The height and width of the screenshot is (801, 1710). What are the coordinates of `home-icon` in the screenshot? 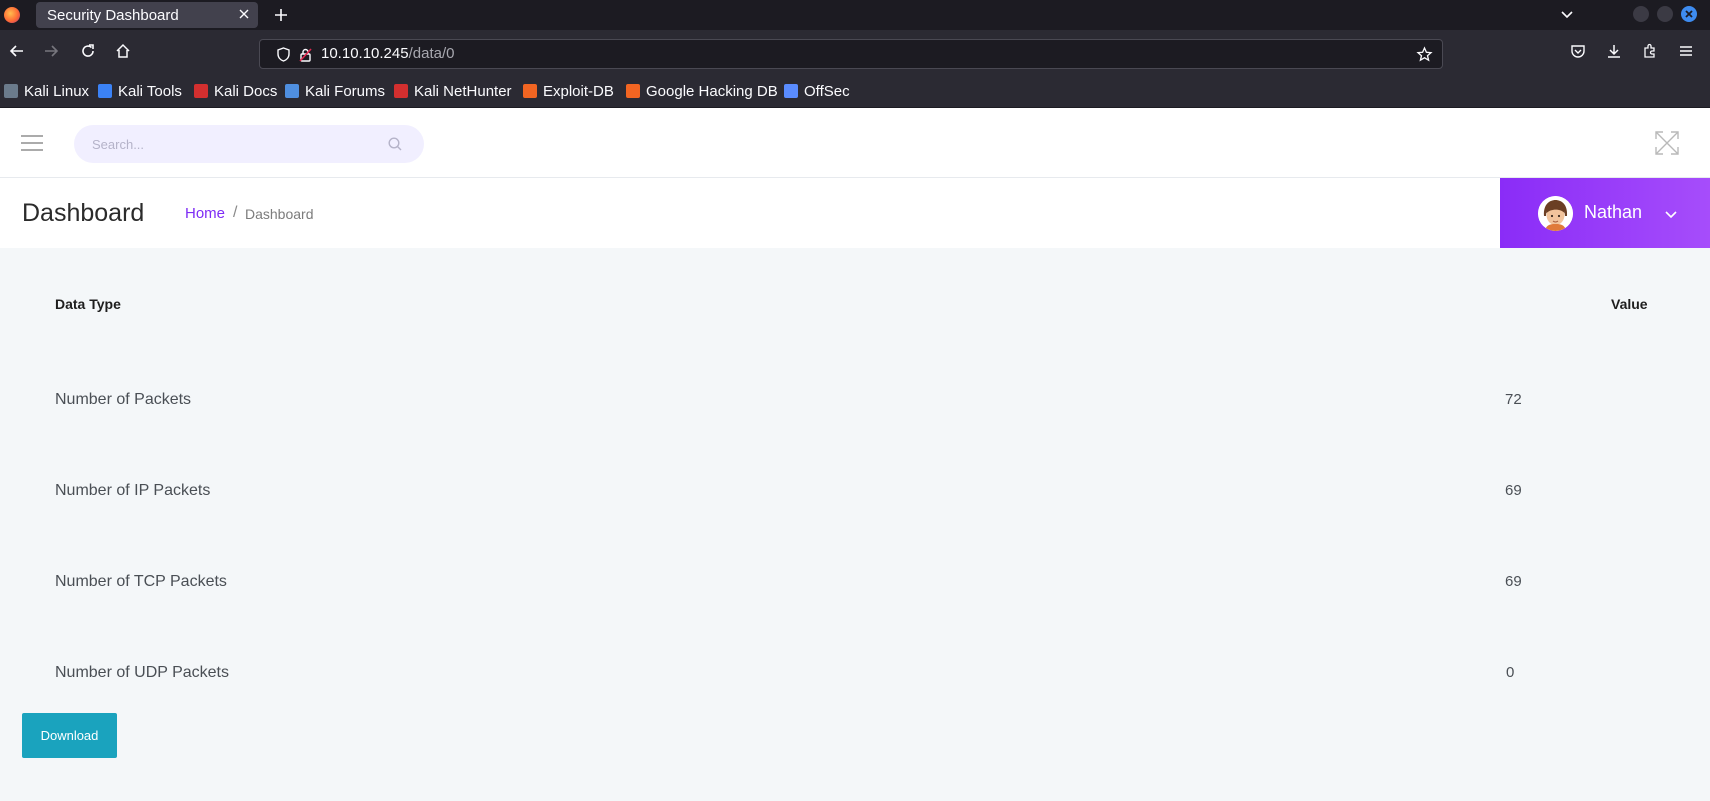 It's located at (123, 51).